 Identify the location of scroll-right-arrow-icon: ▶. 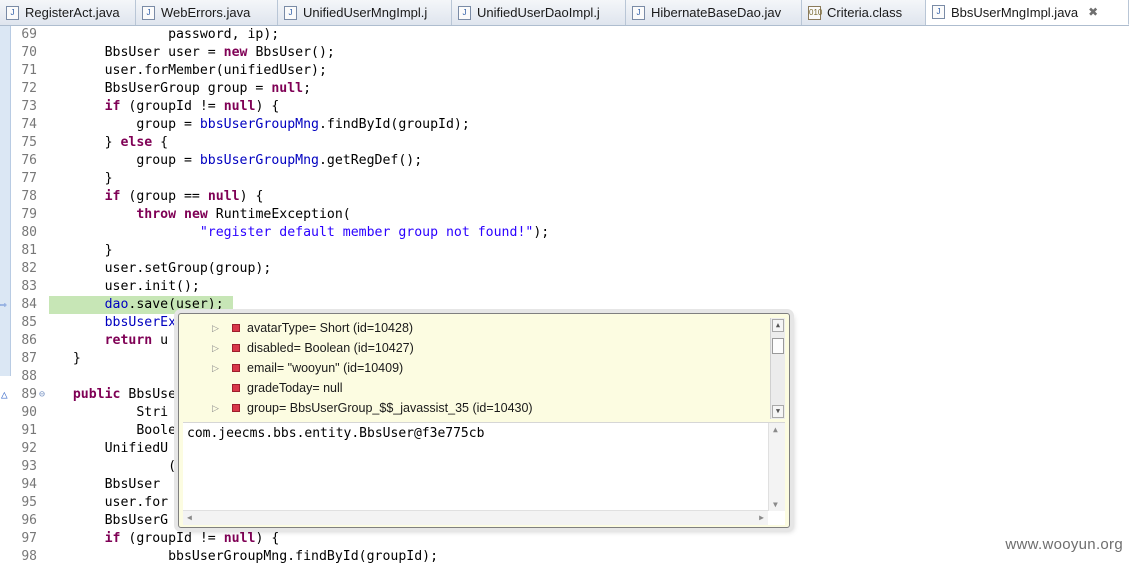
(761, 517).